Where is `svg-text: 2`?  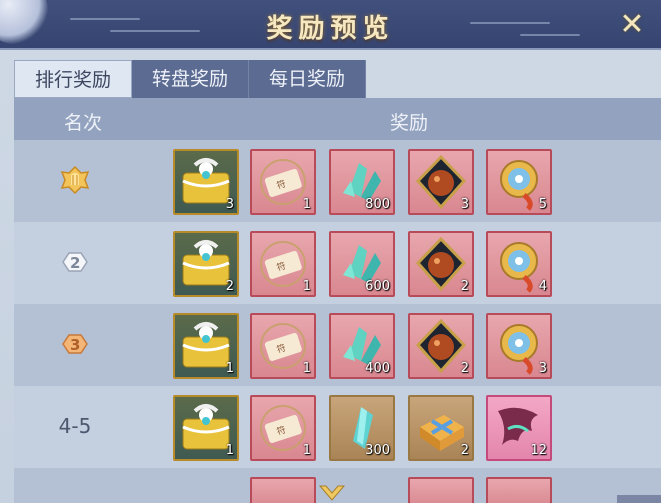
svg-text: 2 is located at coordinates (75, 263).